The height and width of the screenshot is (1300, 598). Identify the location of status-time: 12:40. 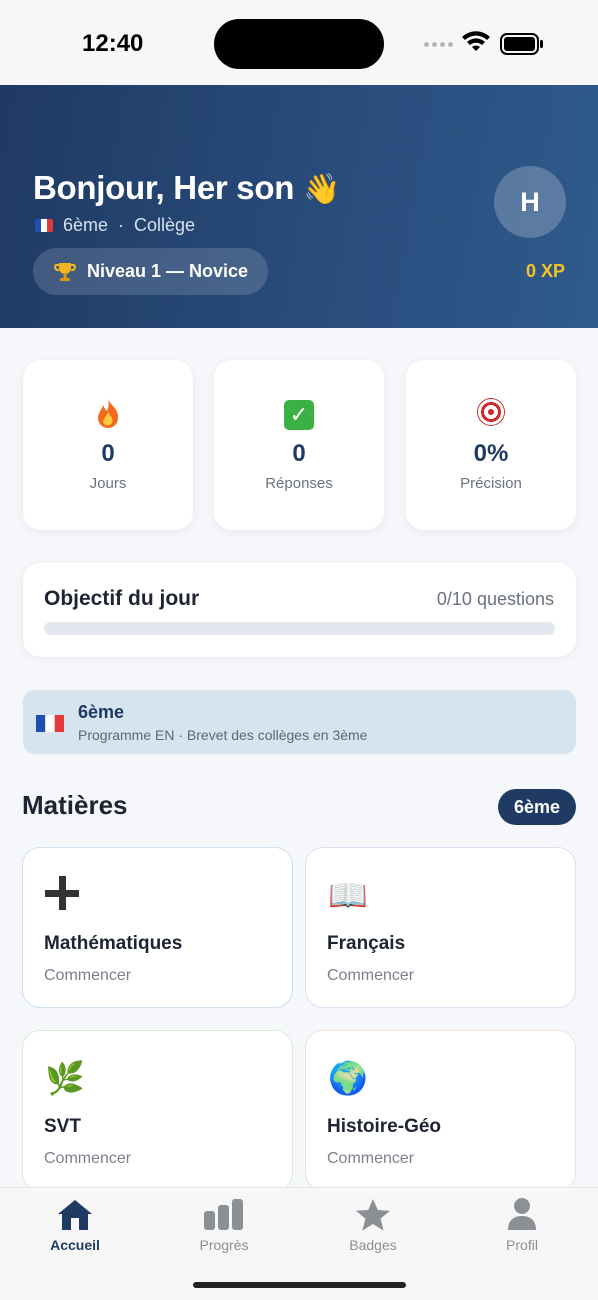
(113, 43).